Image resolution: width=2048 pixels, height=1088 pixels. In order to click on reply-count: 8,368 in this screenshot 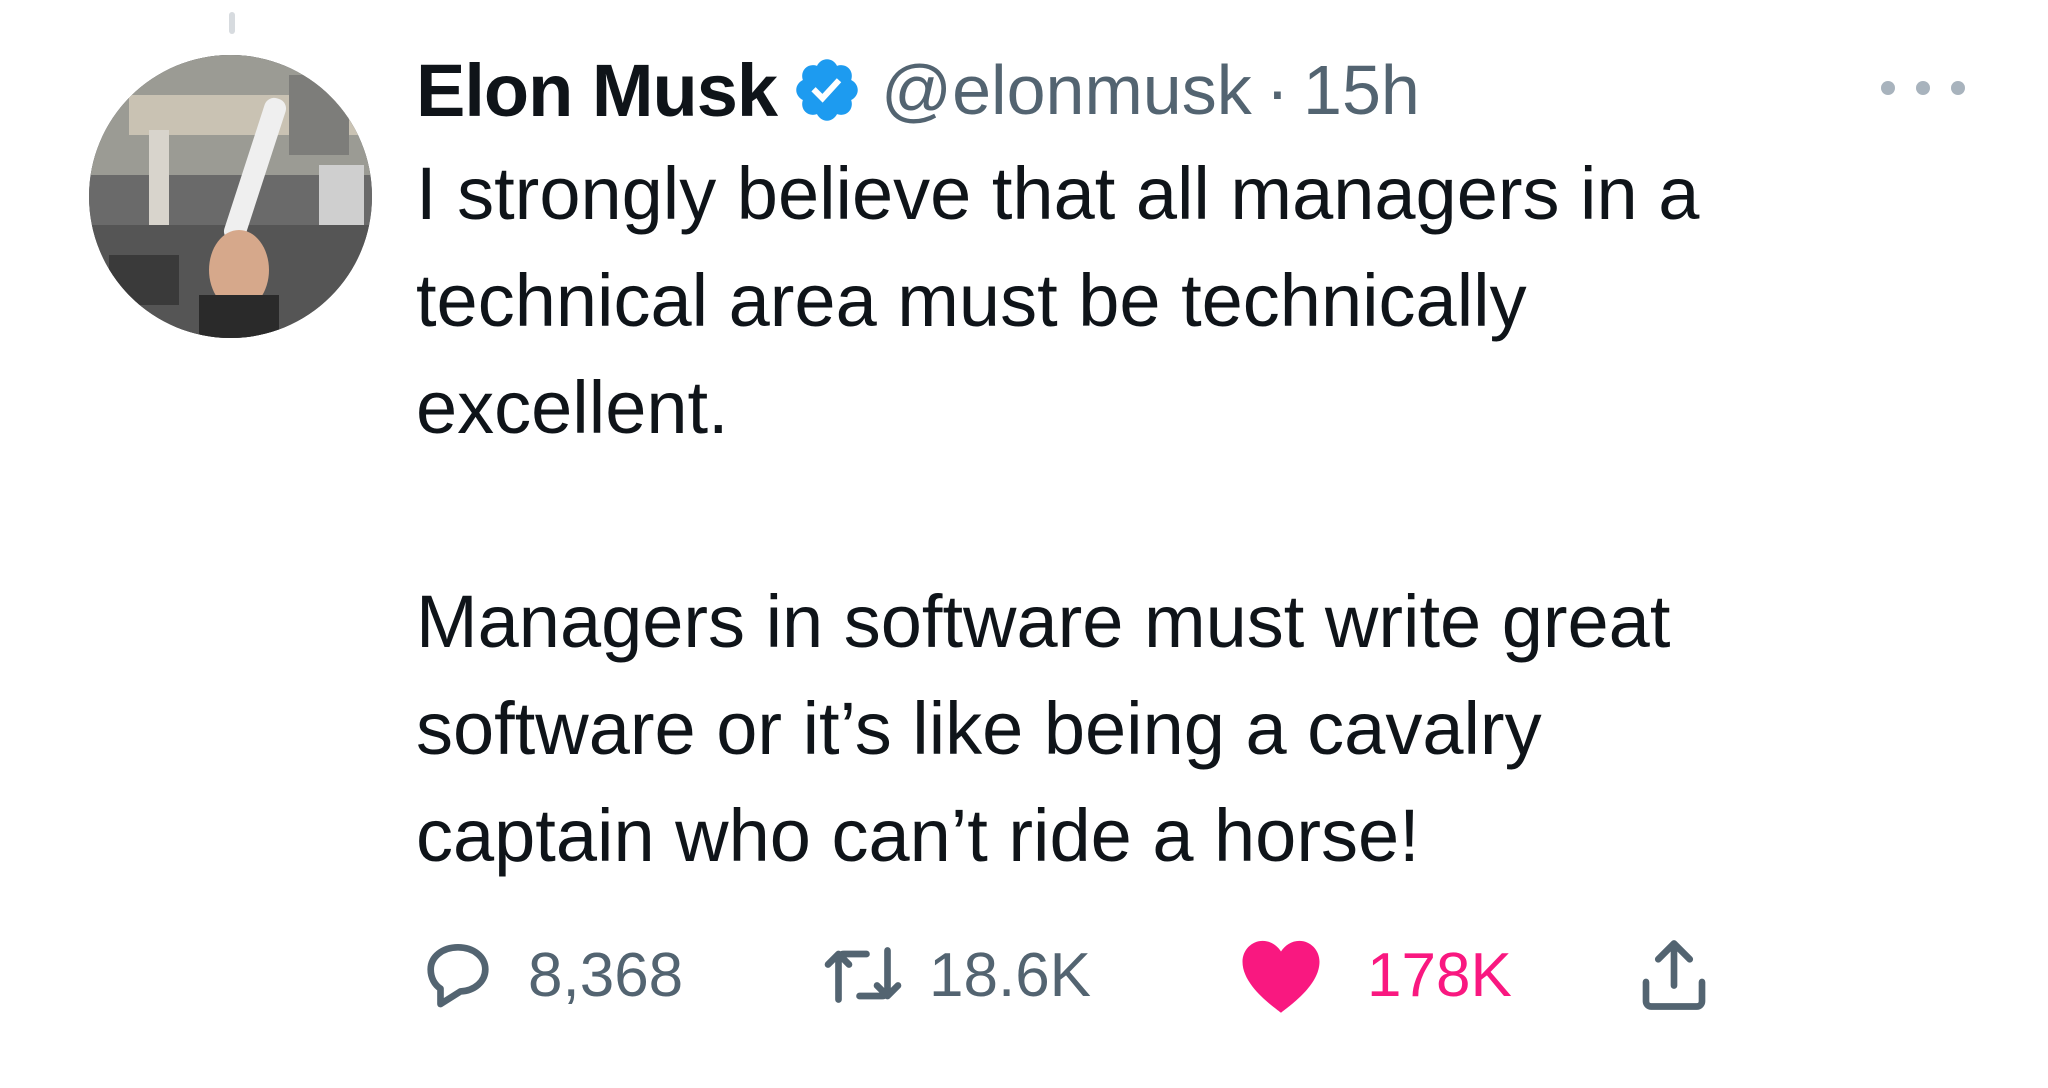, I will do `click(606, 975)`.